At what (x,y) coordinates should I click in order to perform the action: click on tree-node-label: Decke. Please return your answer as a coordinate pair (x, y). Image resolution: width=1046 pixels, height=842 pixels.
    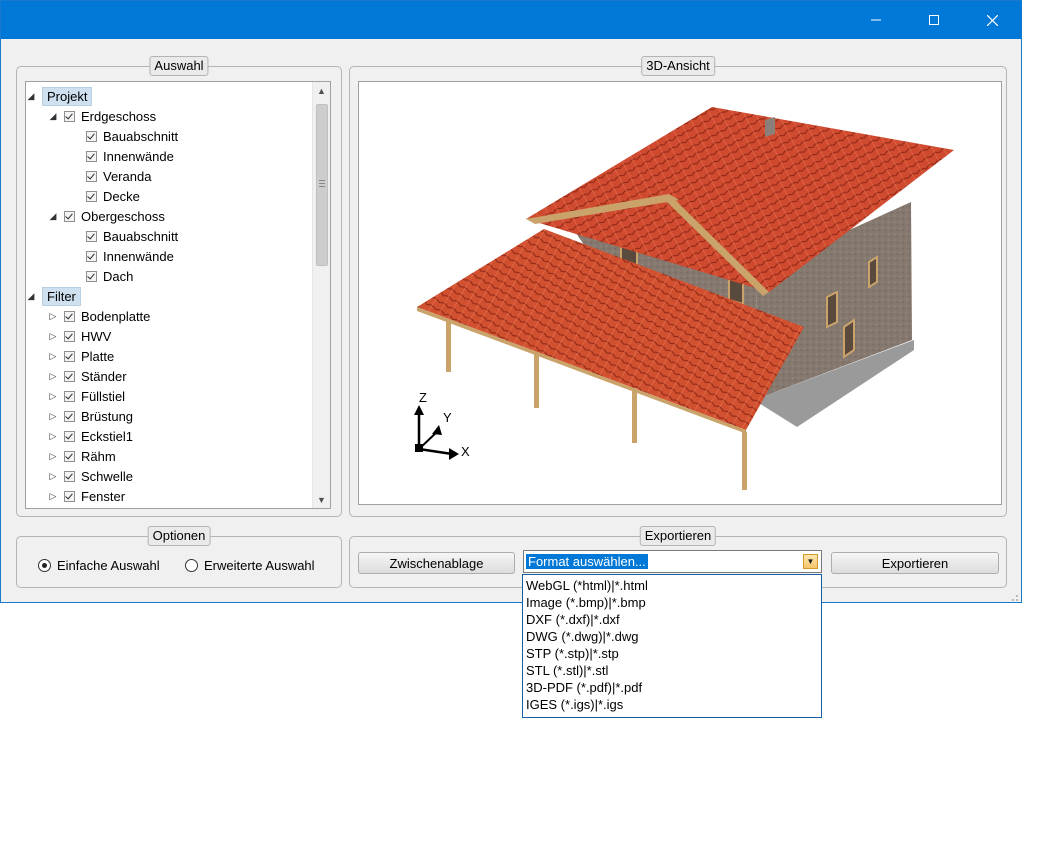
    Looking at the image, I should click on (121, 196).